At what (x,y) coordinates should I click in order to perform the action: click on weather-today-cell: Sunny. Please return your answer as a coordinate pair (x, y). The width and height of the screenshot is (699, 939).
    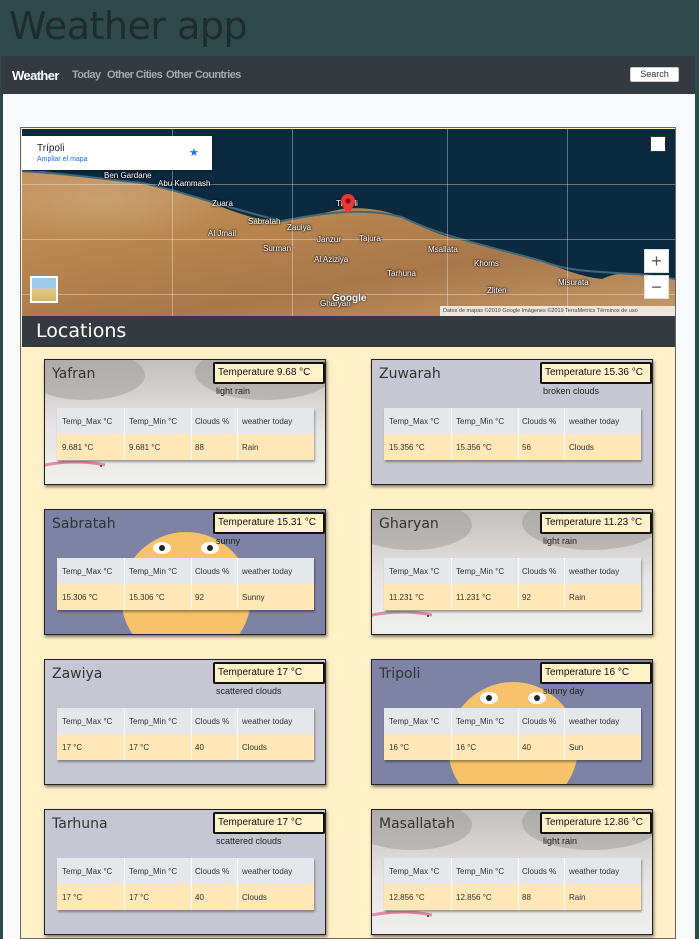
    Looking at the image, I should click on (253, 597).